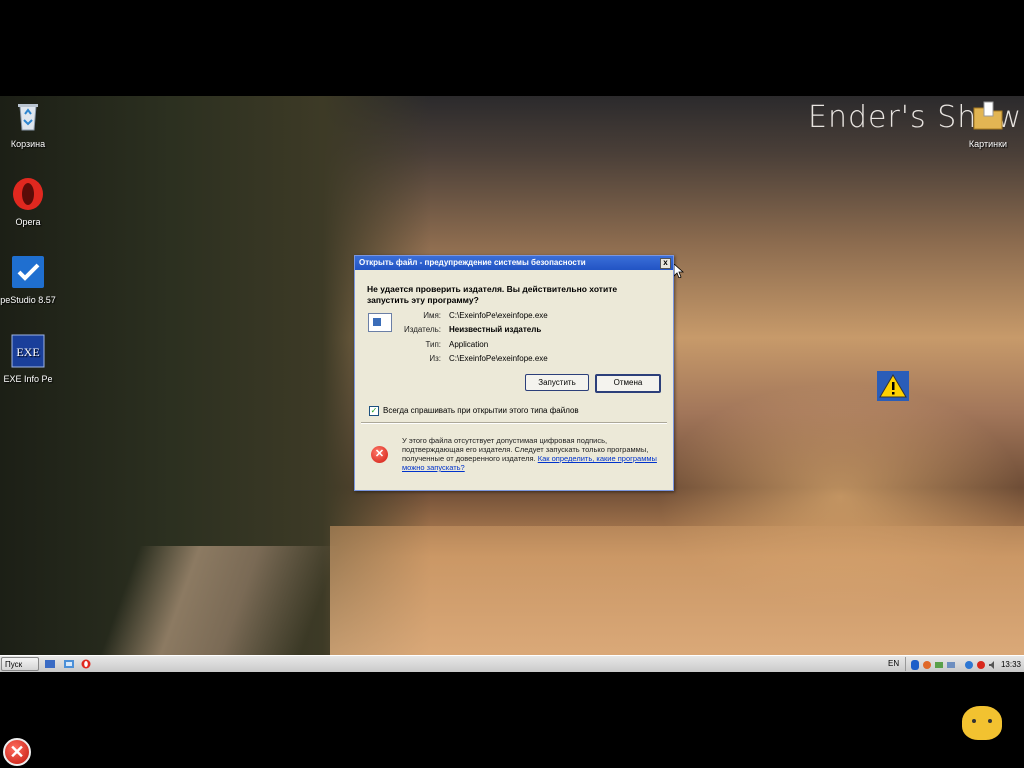 The width and height of the screenshot is (1024, 768). I want to click on tray-monitor-icon, so click(951, 665).